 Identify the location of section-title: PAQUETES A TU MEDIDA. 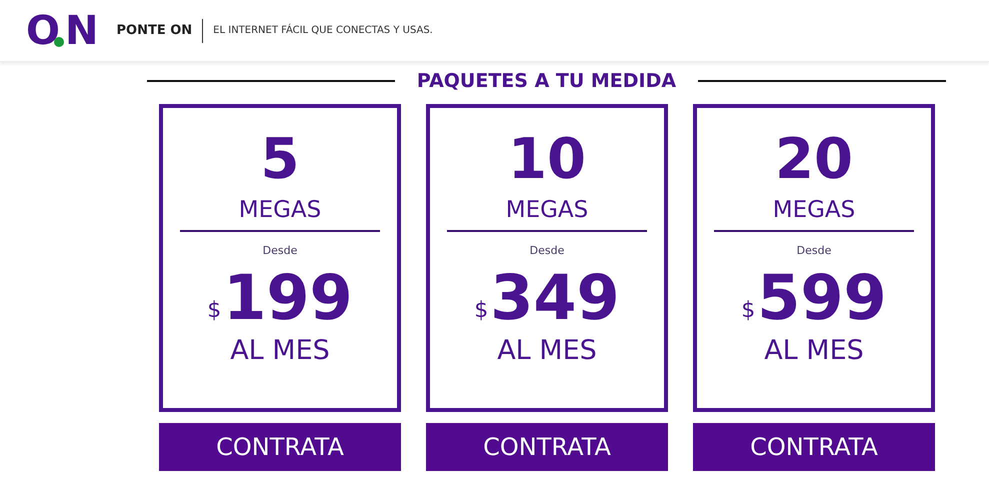
(546, 81).